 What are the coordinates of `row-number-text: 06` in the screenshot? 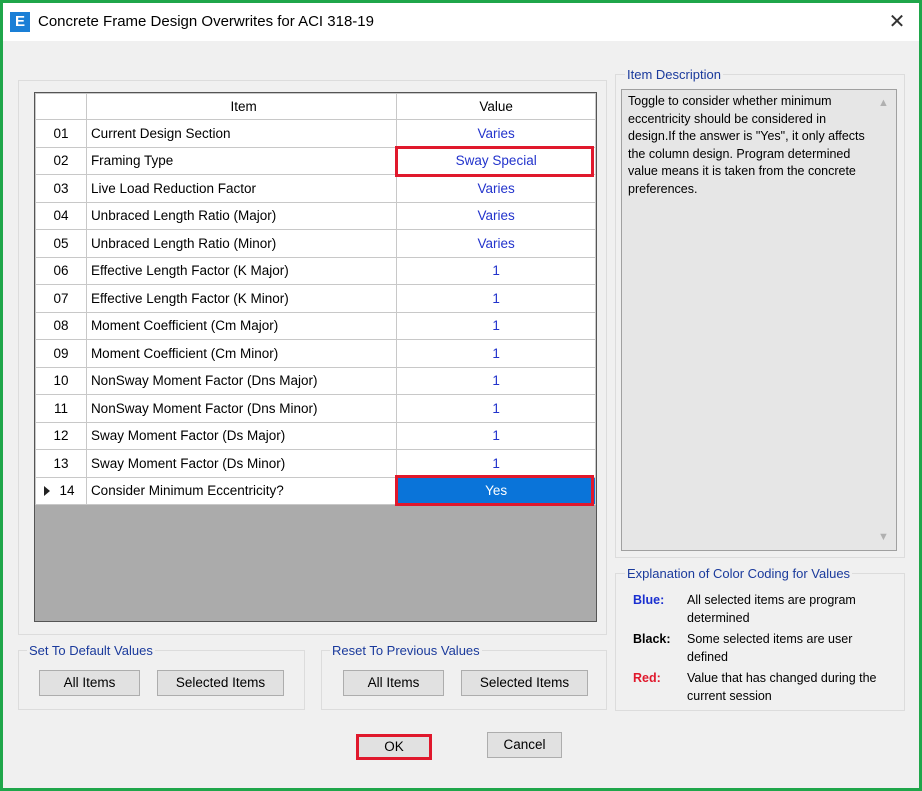 It's located at (61, 271).